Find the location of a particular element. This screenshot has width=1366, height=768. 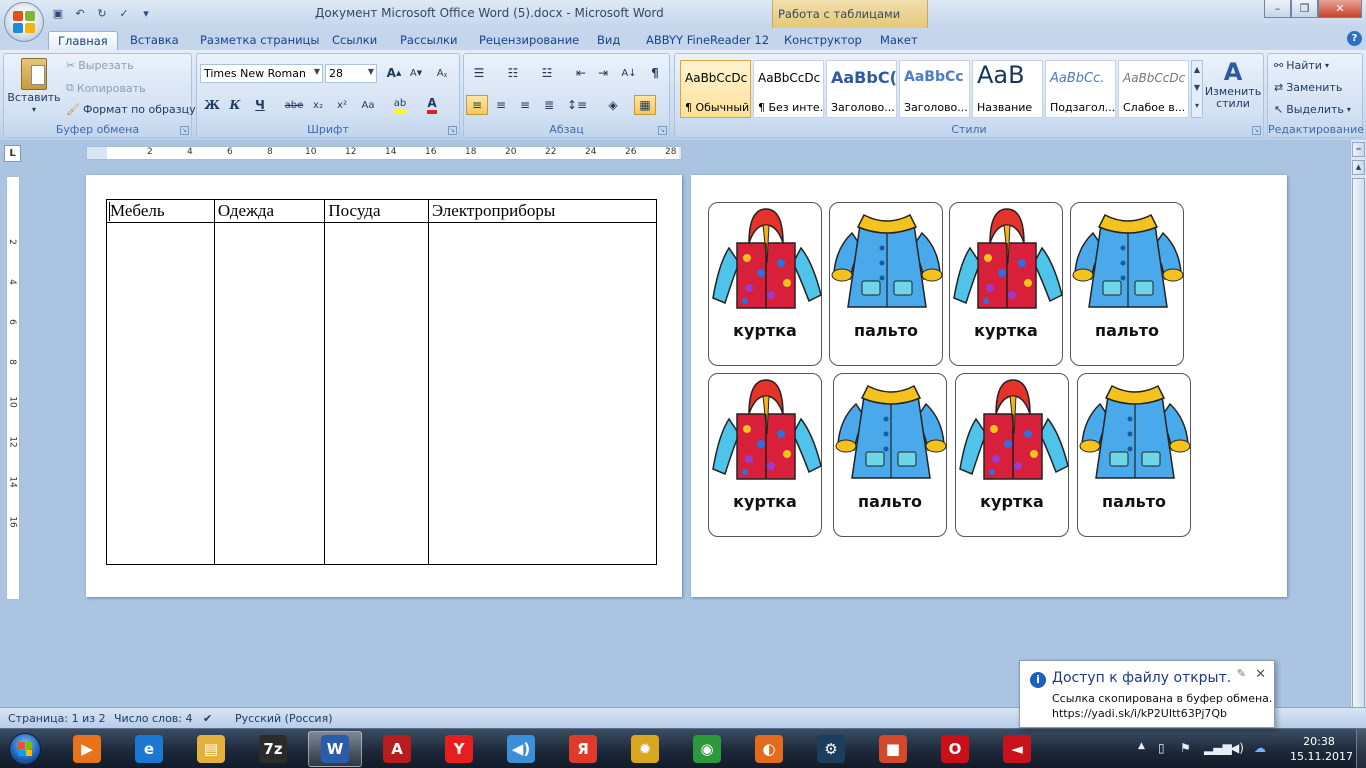

subscript-button: x₂ is located at coordinates (318, 105).